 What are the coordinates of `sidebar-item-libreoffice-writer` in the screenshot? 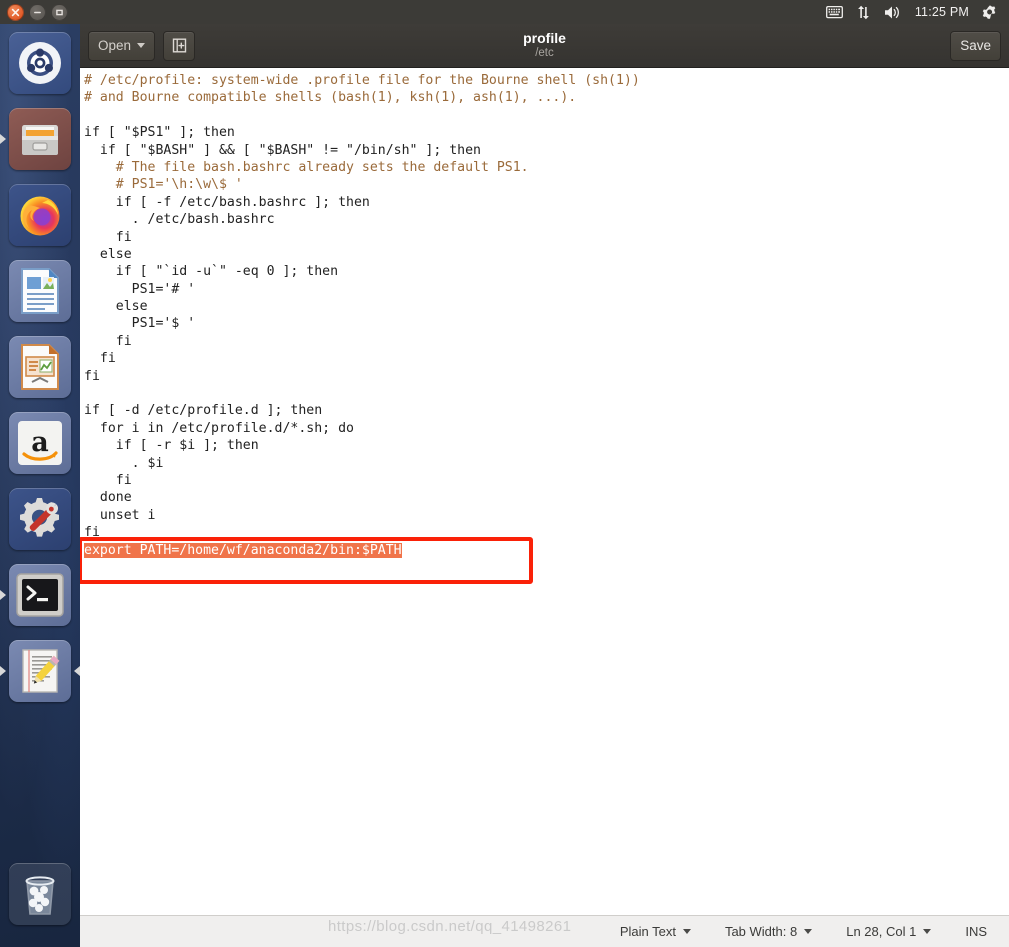 It's located at (40, 291).